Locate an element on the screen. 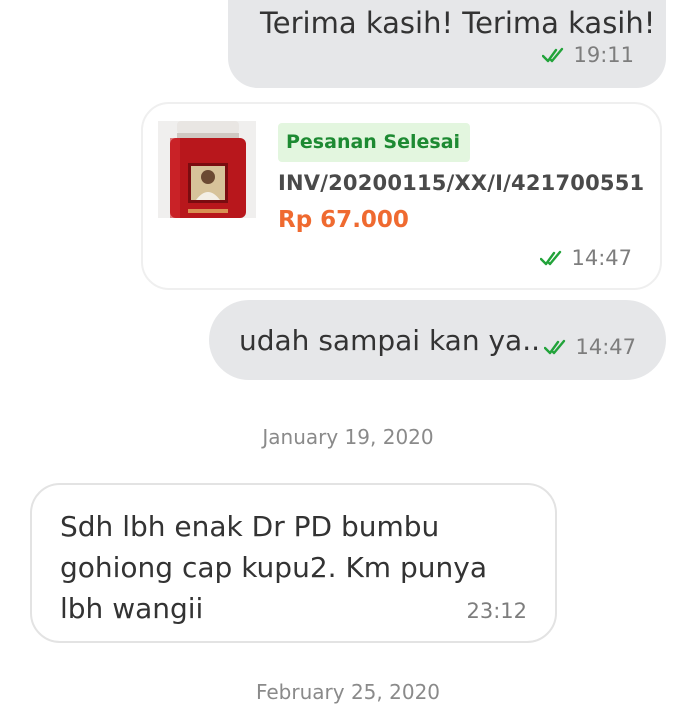 The width and height of the screenshot is (696, 704). message-text: Terima kasih! Terima kasih! is located at coordinates (458, 23).